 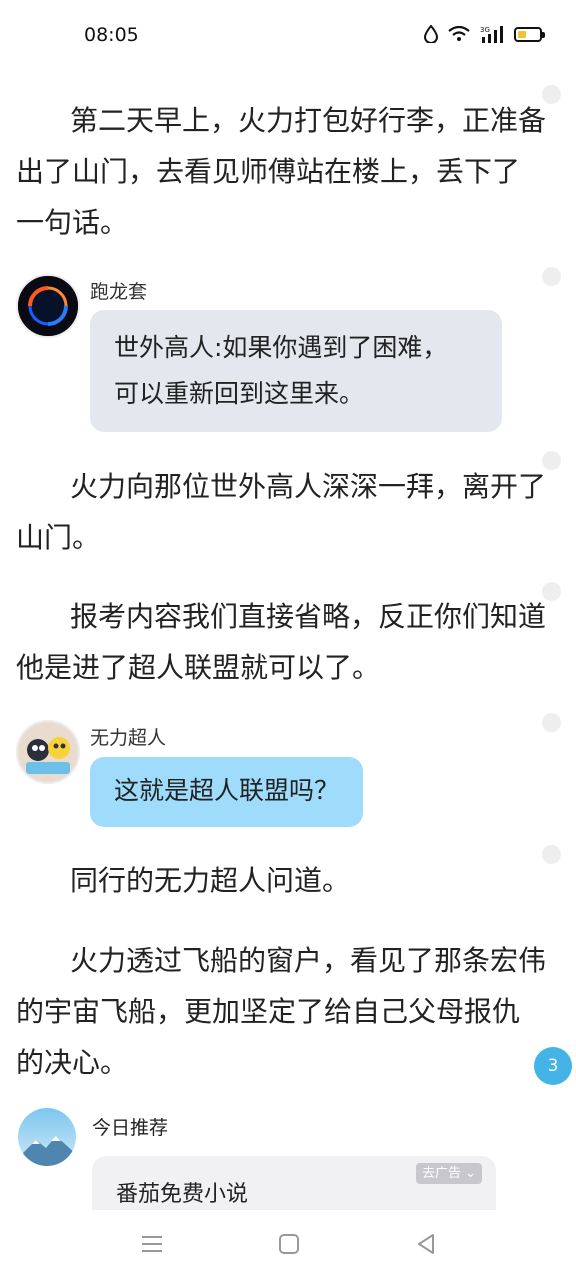 What do you see at coordinates (296, 371) in the screenshot?
I see `chat-bubble: 世外高人:如果你遇到了困难， 可以重新回到这里来。` at bounding box center [296, 371].